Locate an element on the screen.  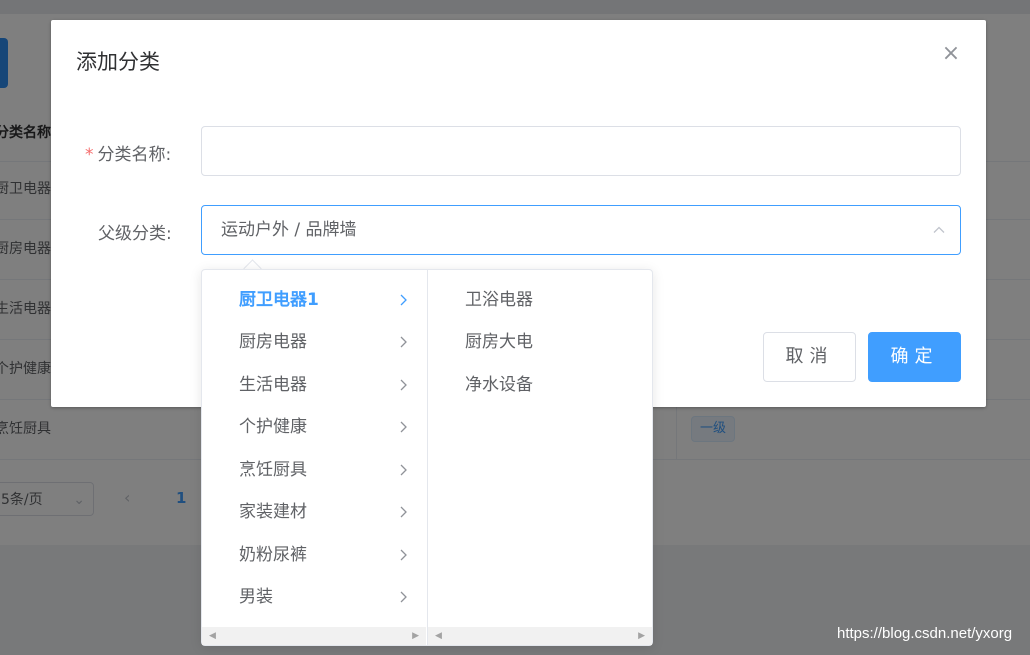
cascader-option: 烹饪厨具 is located at coordinates (314, 470).